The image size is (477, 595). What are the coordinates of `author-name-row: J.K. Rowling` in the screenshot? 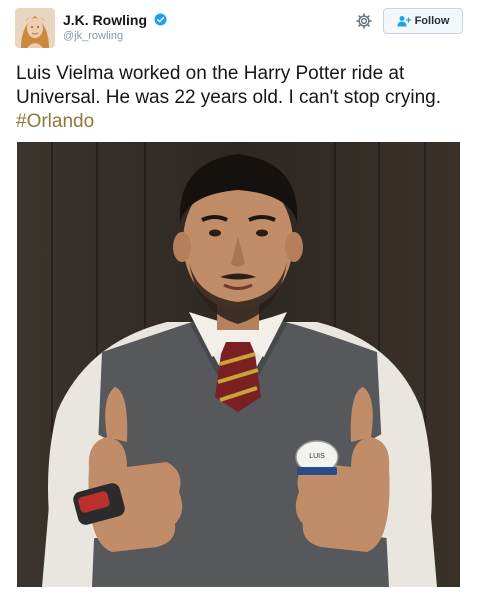 It's located at (115, 20).